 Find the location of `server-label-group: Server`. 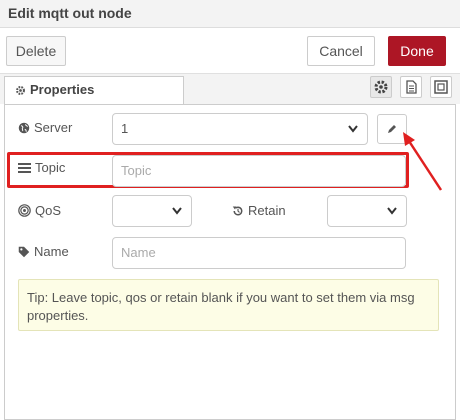

server-label-group: Server is located at coordinates (45, 127).